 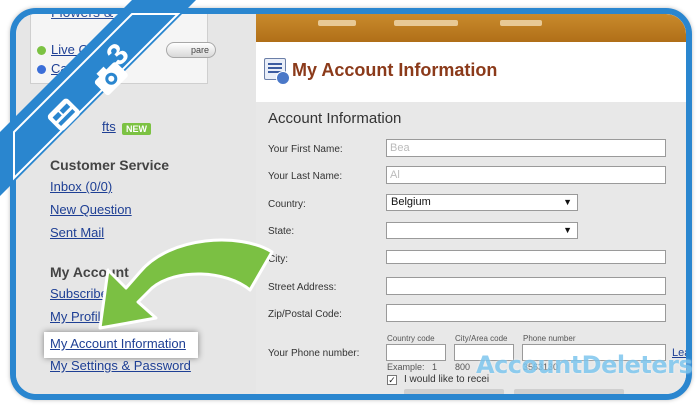 I want to click on watermark-text: AccountDeleters, so click(x=584, y=365).